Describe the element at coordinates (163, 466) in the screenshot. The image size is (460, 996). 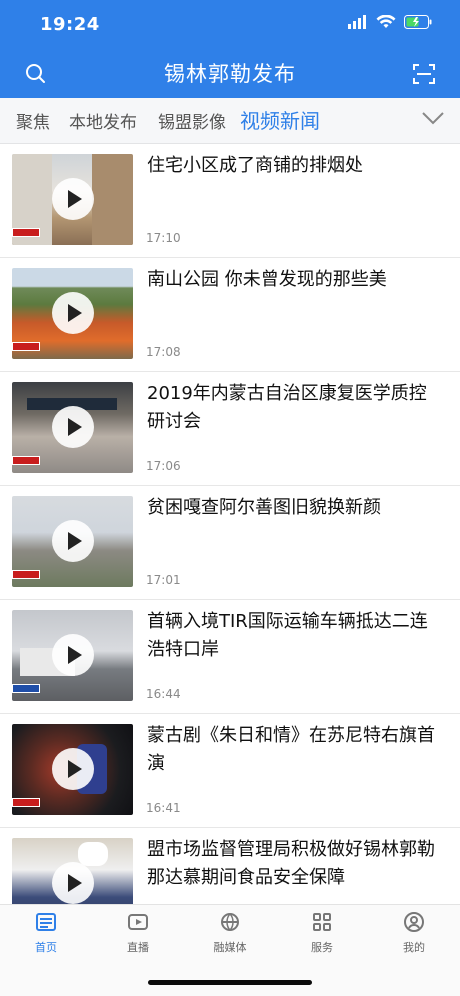
I see `news-time: 17:06` at that location.